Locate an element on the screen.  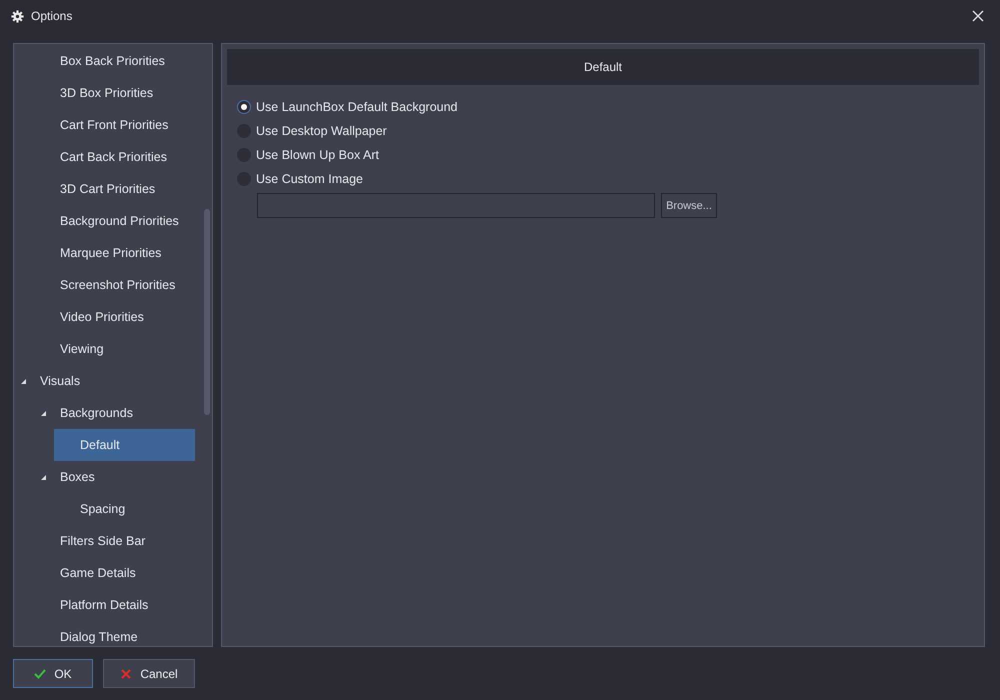
panel-header: Default is located at coordinates (603, 67).